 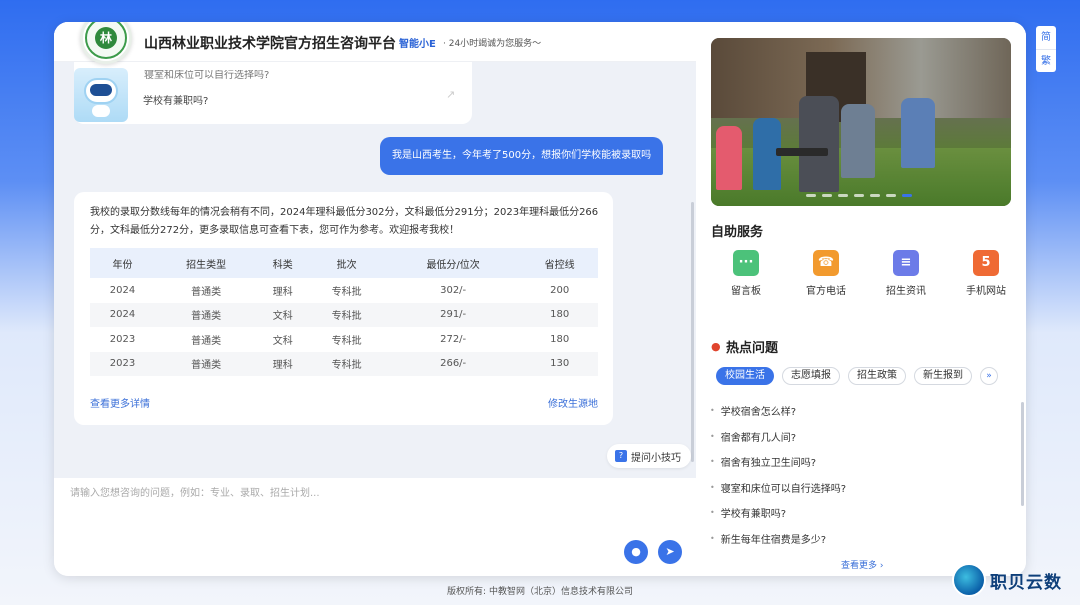 What do you see at coordinates (621, 456) in the screenshot?
I see `question-icon: ?` at bounding box center [621, 456].